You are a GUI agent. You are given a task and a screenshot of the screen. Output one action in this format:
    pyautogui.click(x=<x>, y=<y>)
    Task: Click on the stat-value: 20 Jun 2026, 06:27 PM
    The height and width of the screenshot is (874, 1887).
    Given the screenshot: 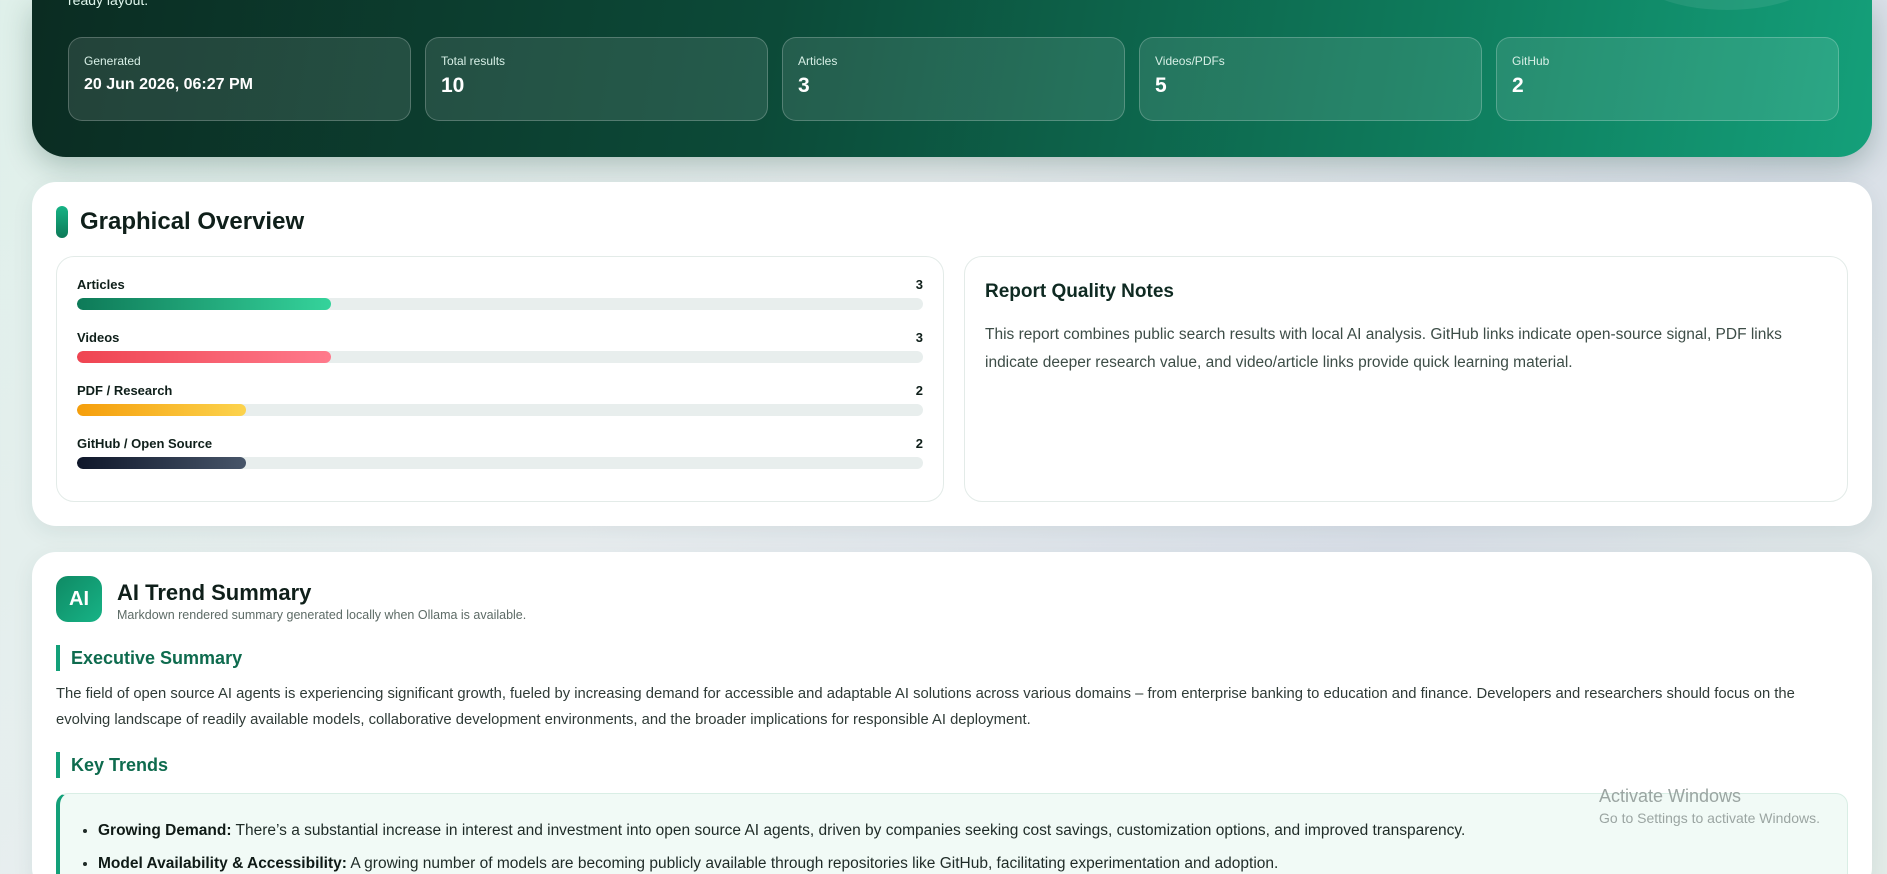 What is the action you would take?
    pyautogui.click(x=168, y=84)
    